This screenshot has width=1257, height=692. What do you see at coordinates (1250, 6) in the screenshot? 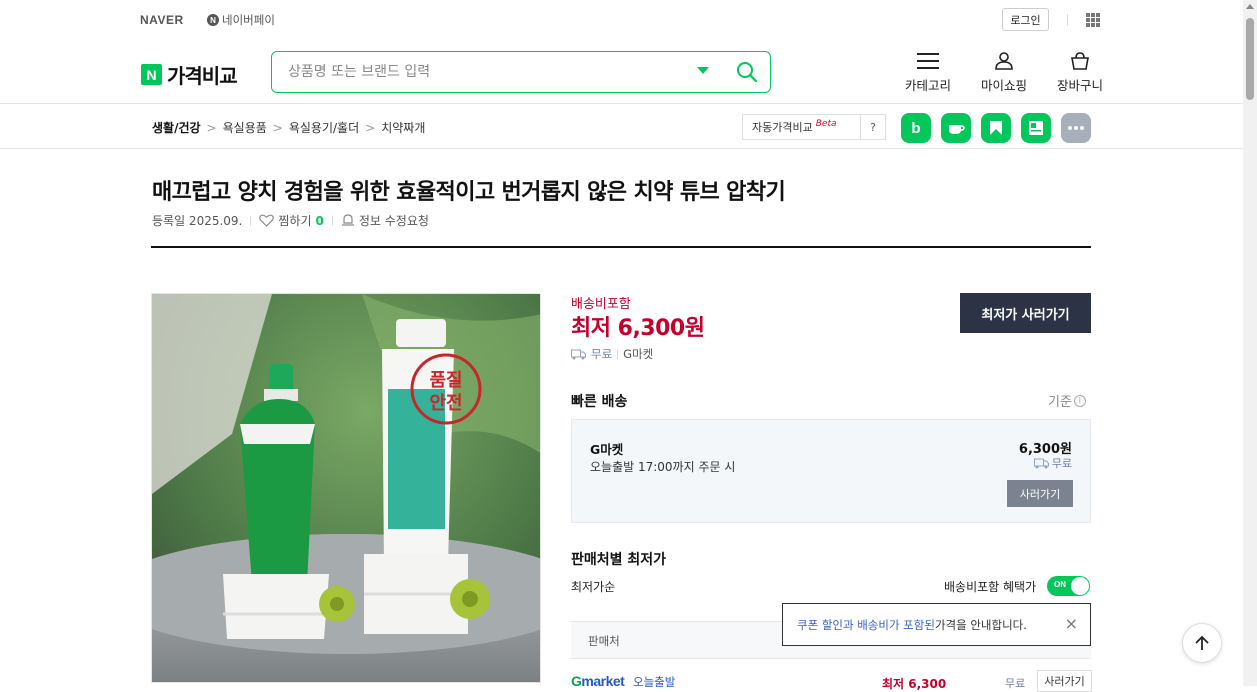
I see `scroll-up-arrow-icon` at bounding box center [1250, 6].